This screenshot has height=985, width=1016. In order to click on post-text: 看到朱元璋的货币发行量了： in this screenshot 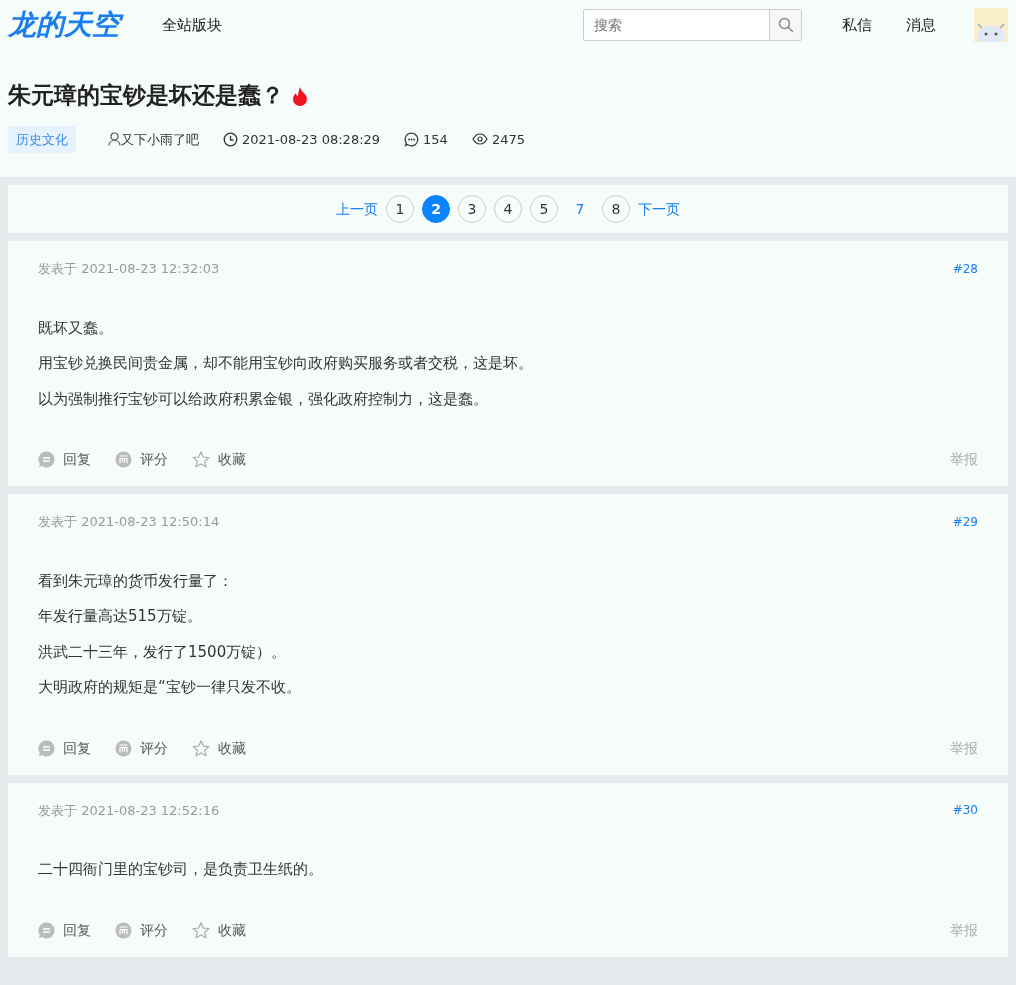, I will do `click(136, 581)`.